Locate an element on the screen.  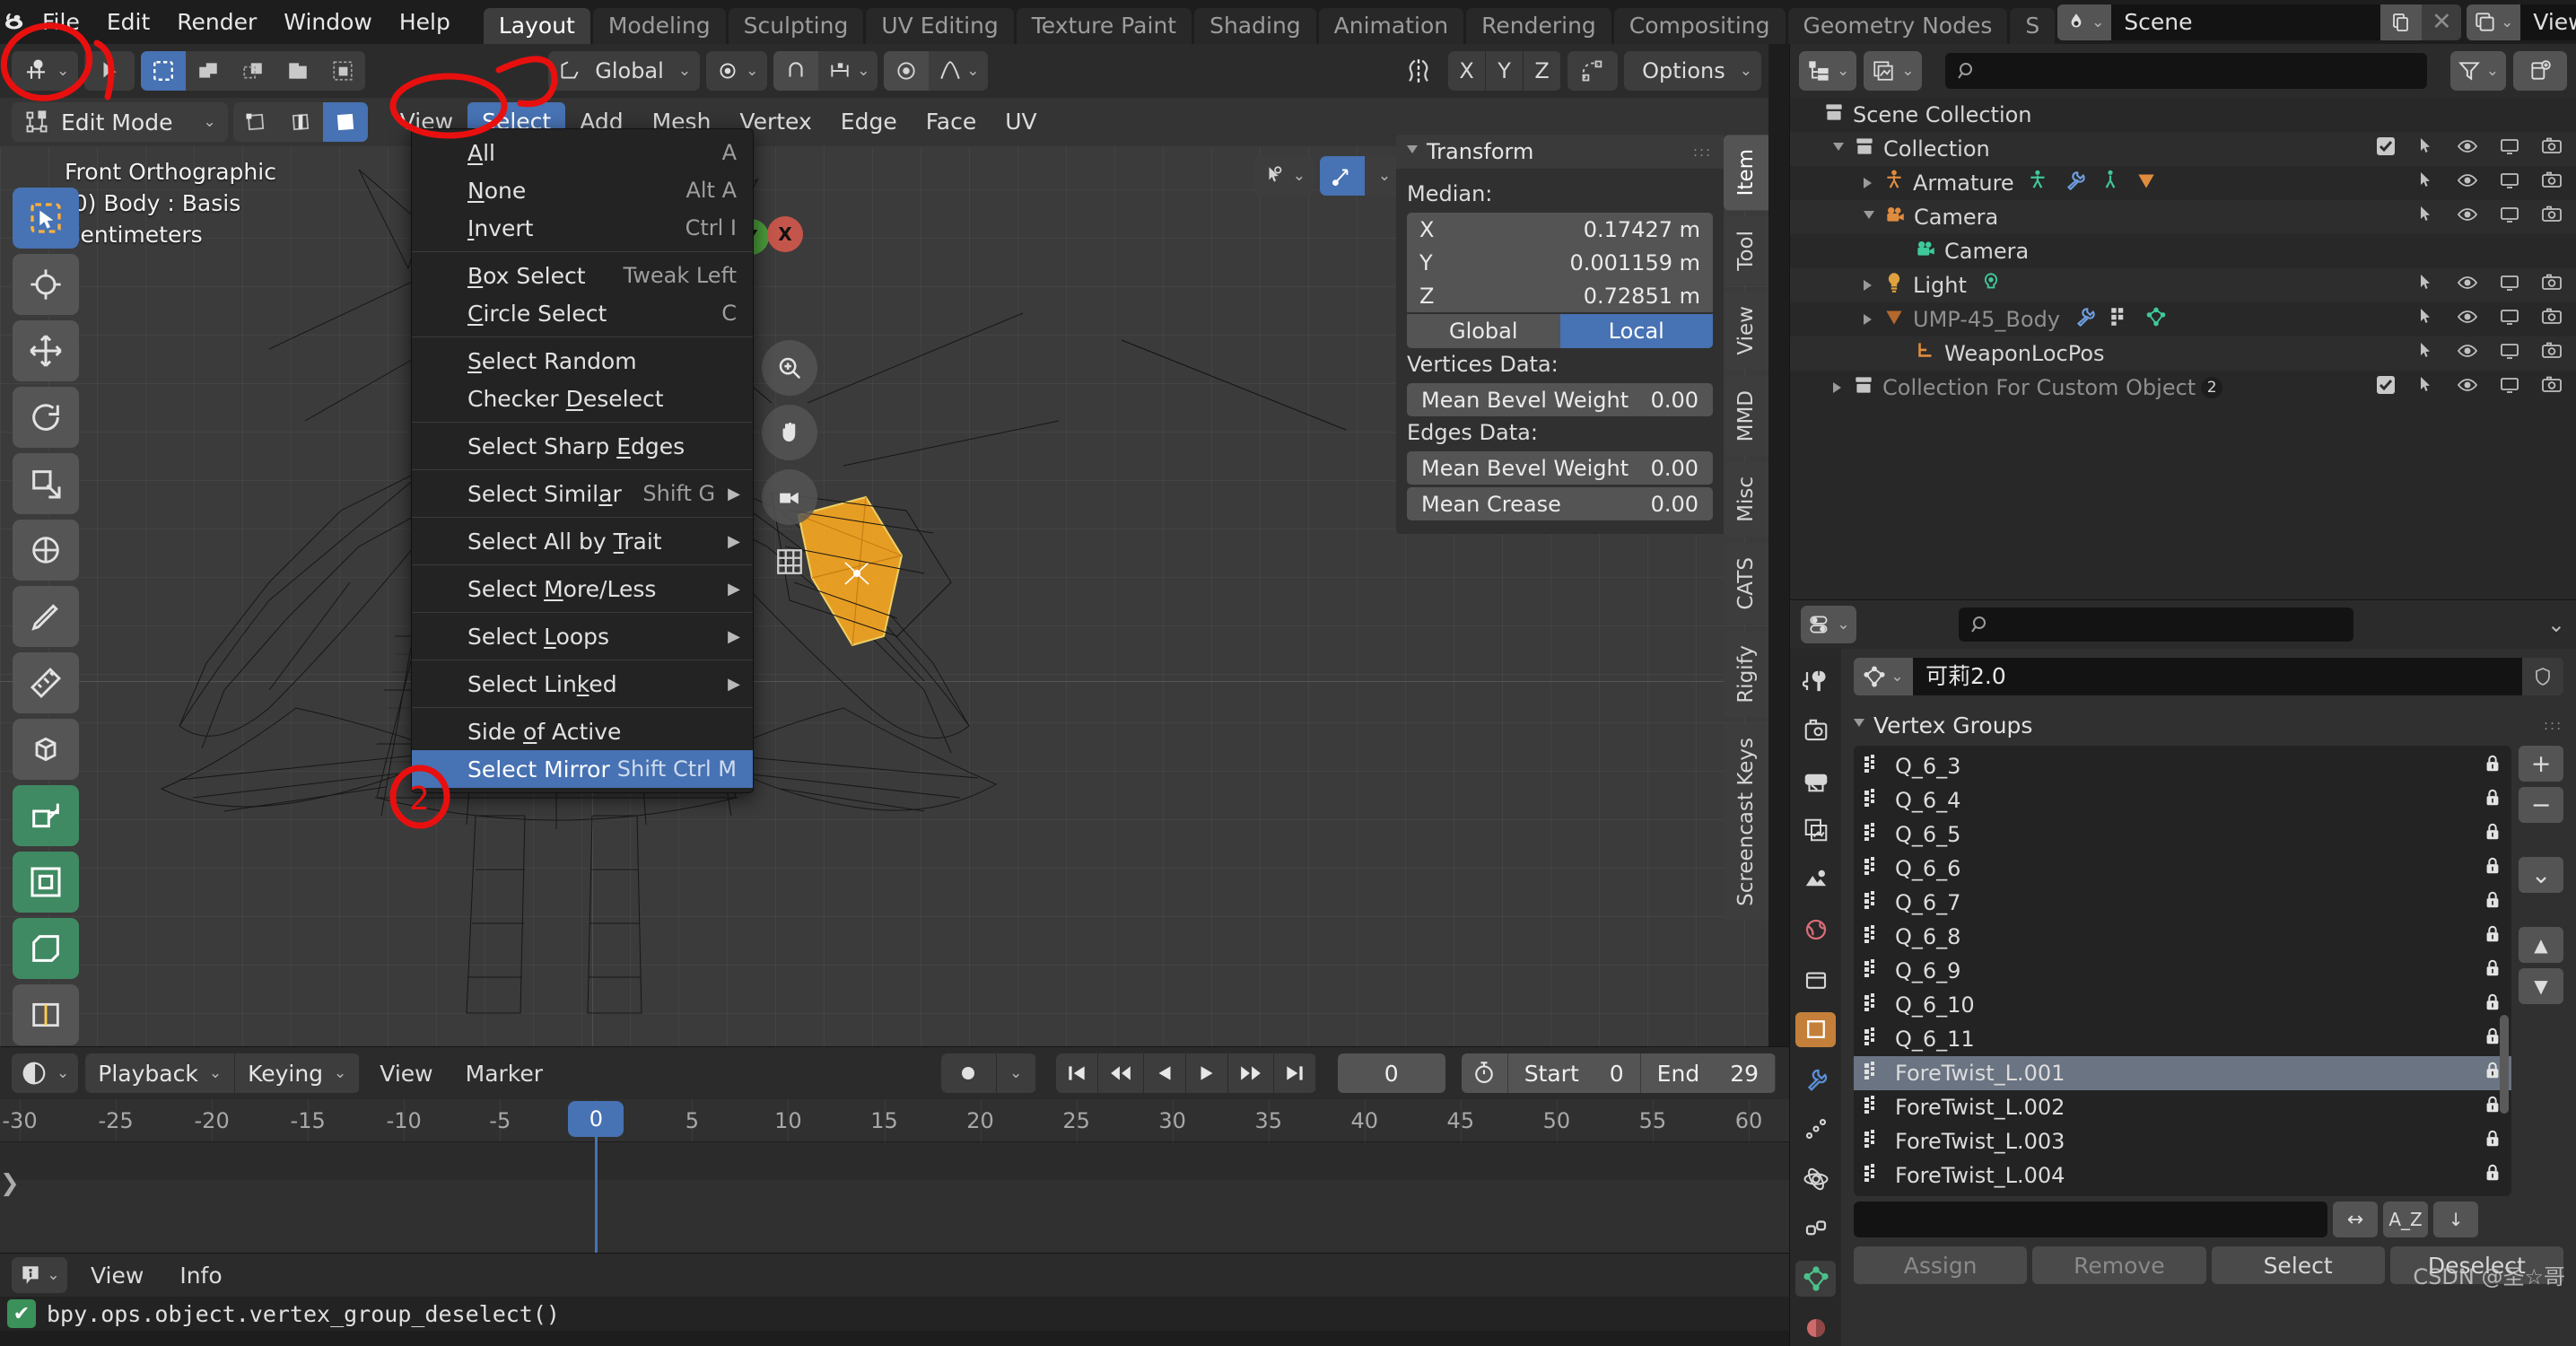
timeline-expand-arrow-icon: ❯ is located at coordinates (10, 1184).